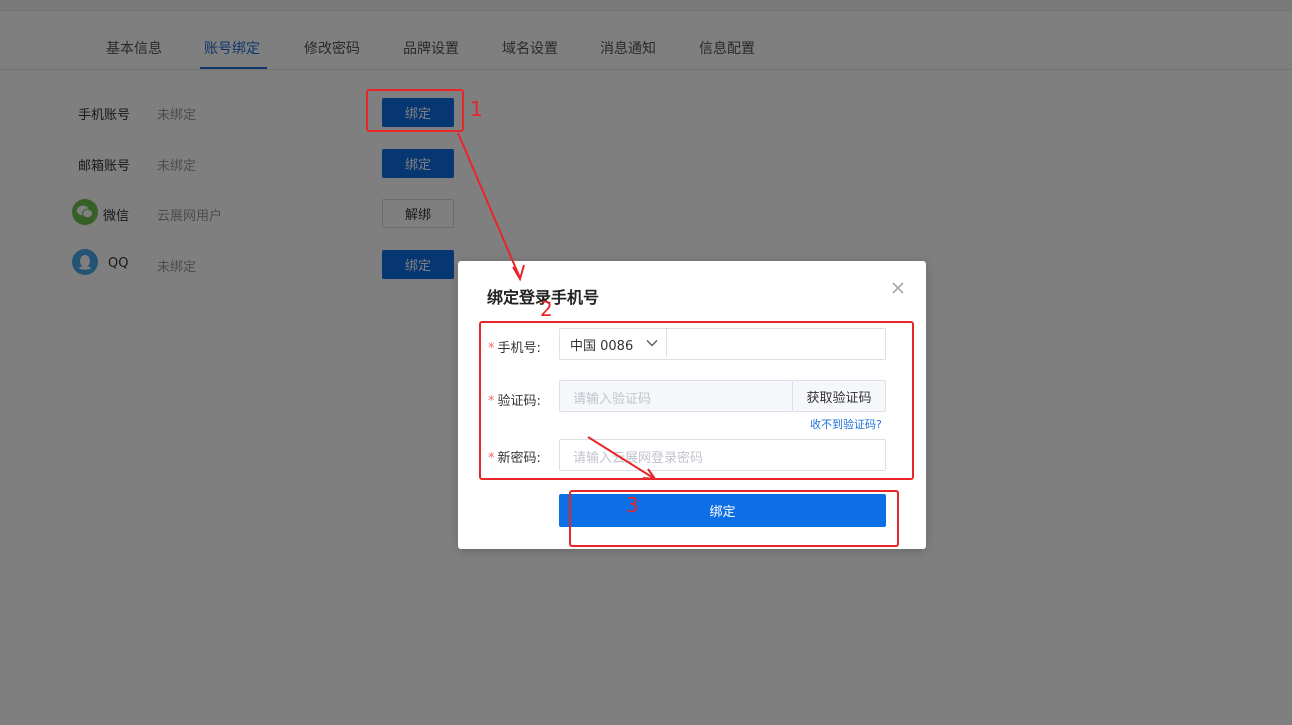 This screenshot has height=725, width=1292. Describe the element at coordinates (632, 505) in the screenshot. I see `annotation-number-3: 3` at that location.